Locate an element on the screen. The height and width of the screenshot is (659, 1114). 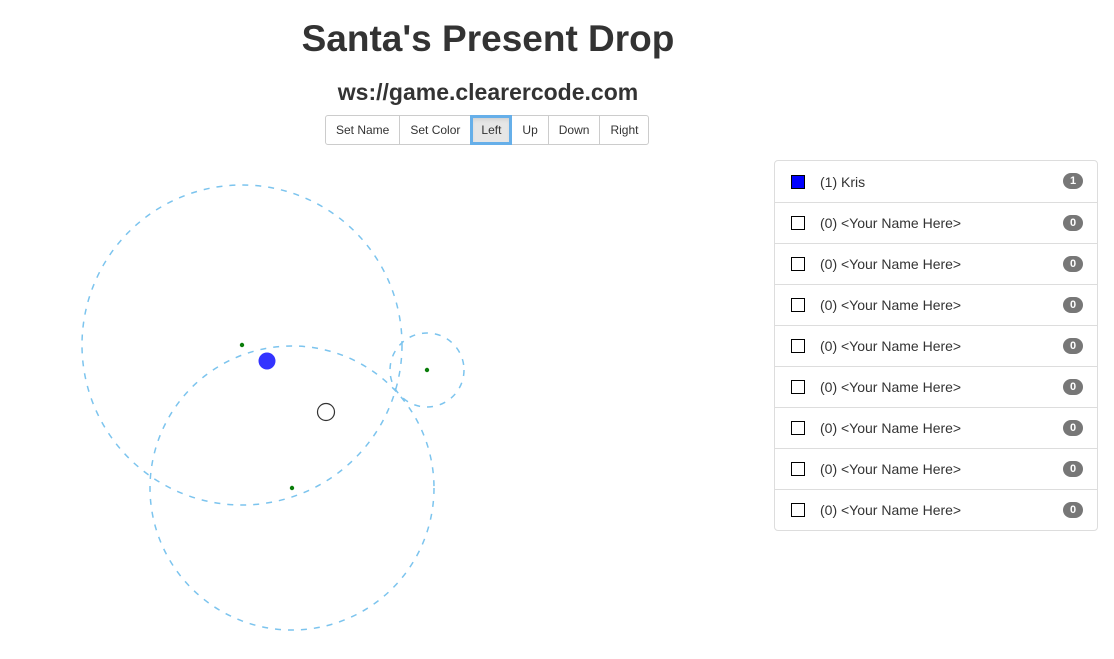
set-color-button: Set Color is located at coordinates (435, 130).